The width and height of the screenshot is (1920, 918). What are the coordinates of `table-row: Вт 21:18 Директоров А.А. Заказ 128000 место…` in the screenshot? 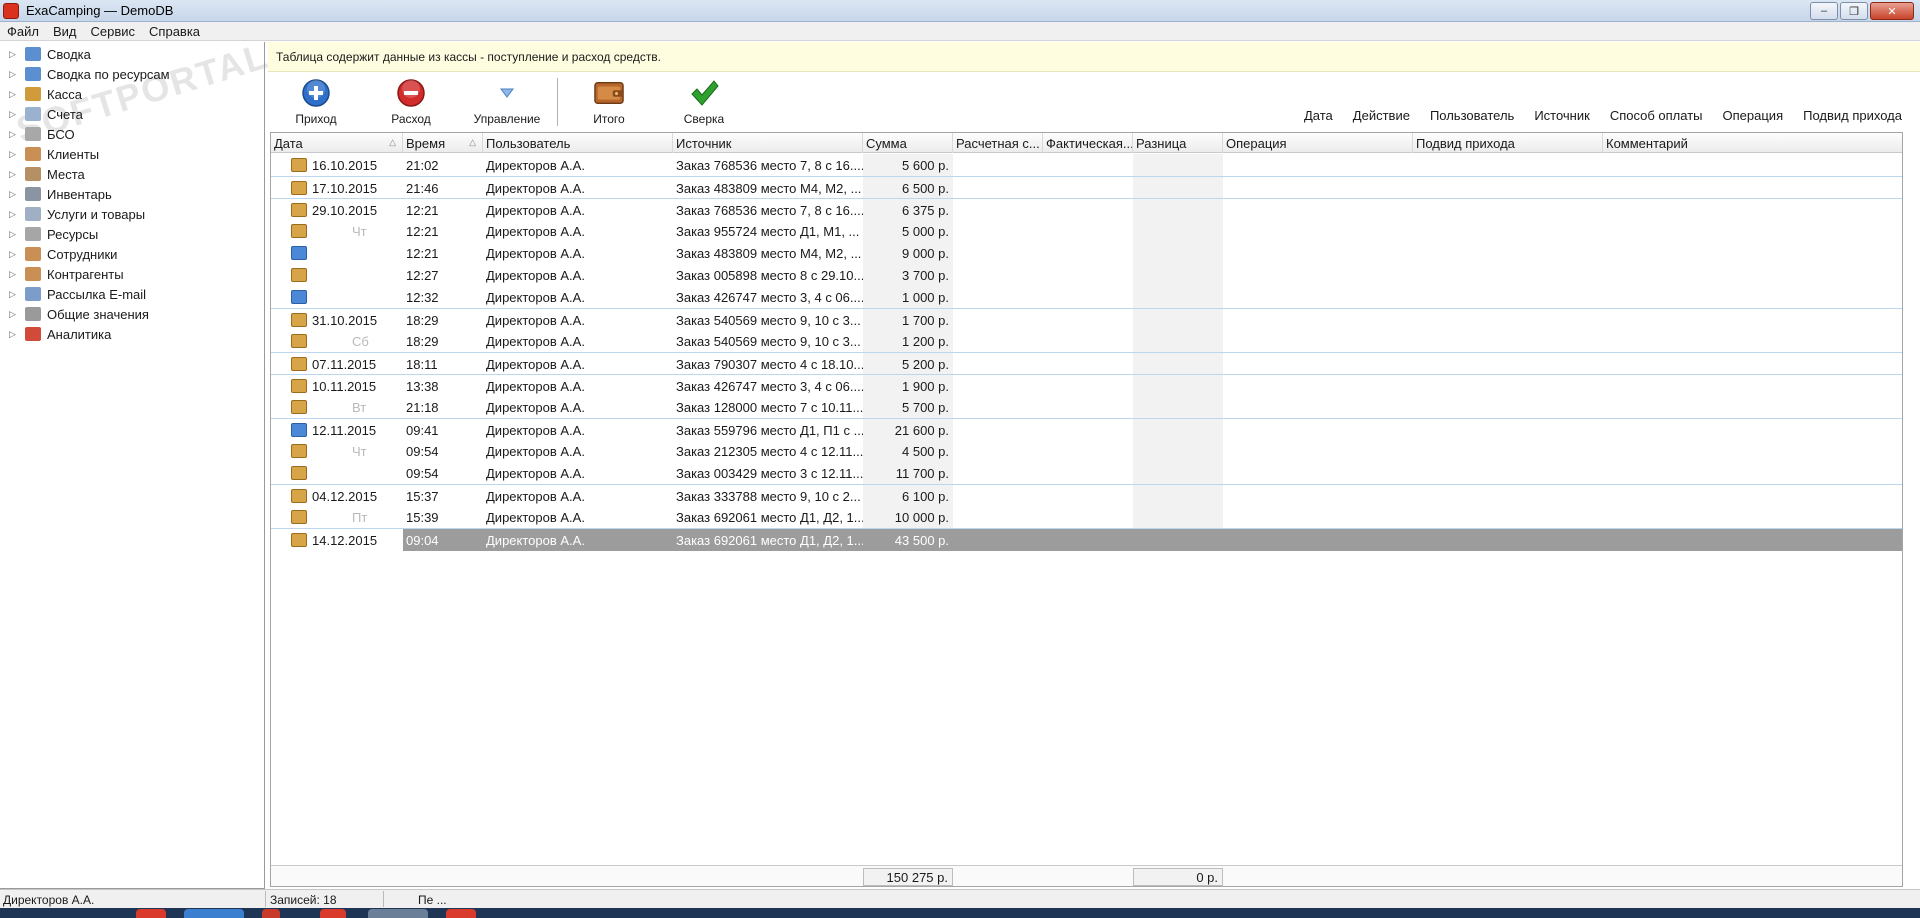 It's located at (1086, 407).